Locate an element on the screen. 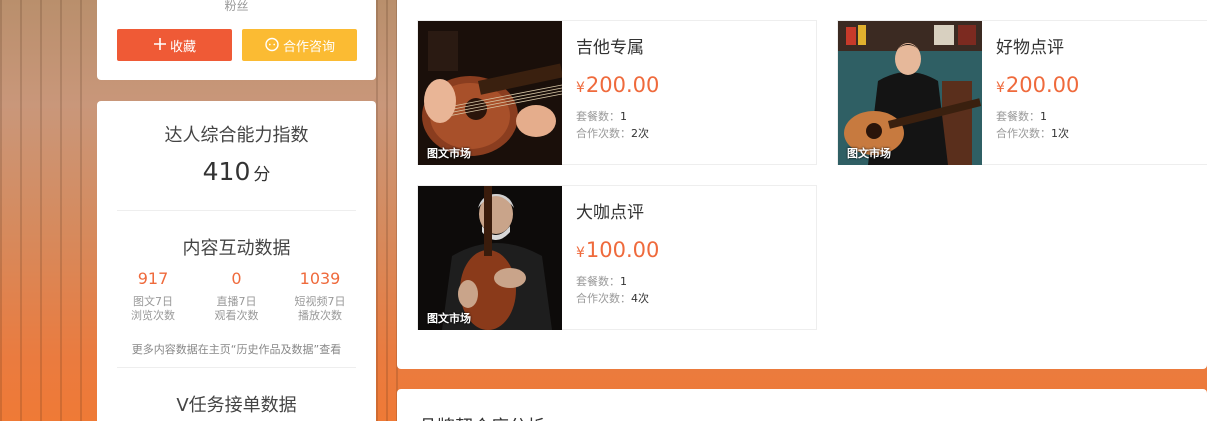  package-coop: 合作次数：4次 is located at coordinates (612, 299).